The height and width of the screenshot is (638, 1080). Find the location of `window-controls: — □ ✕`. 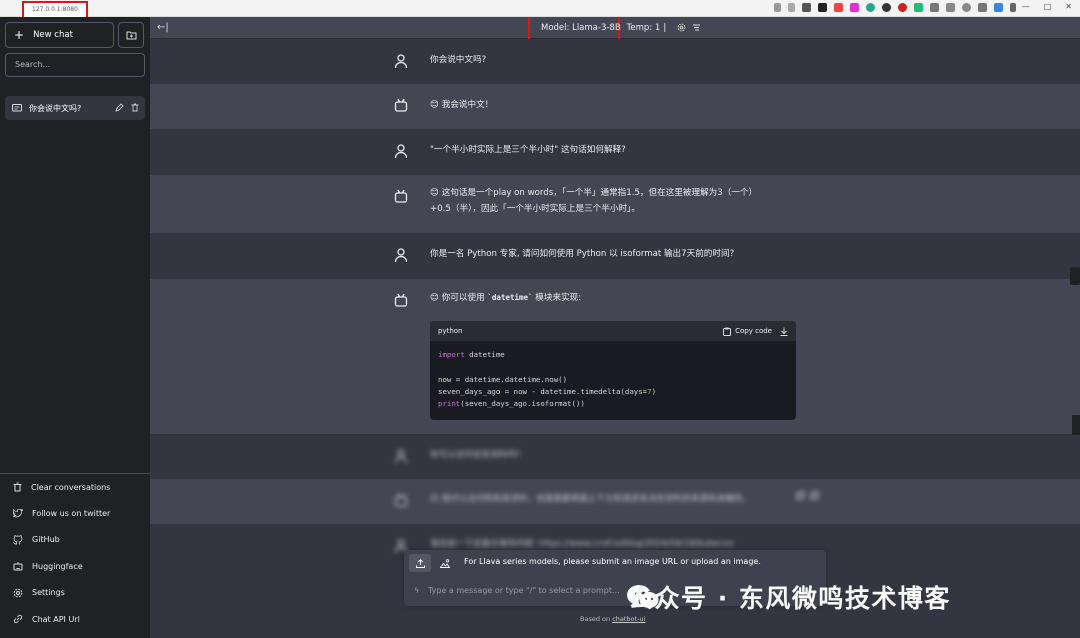

window-controls: — □ ✕ is located at coordinates (1047, 6).